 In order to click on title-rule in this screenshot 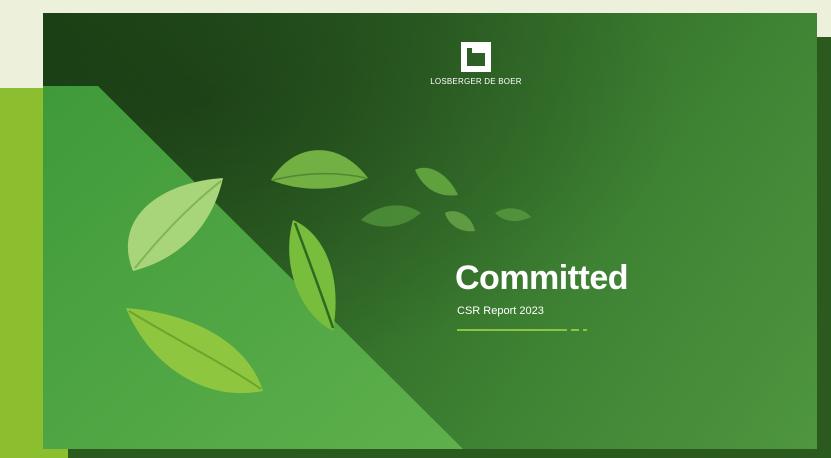, I will do `click(512, 330)`.